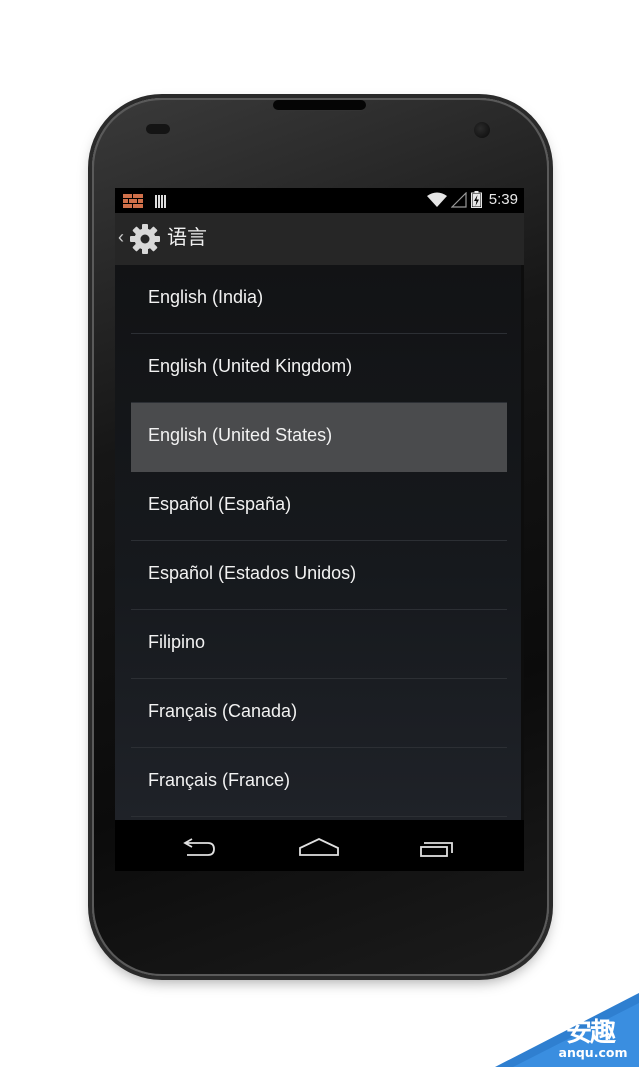  I want to click on signal-bars-icon, so click(161, 201).